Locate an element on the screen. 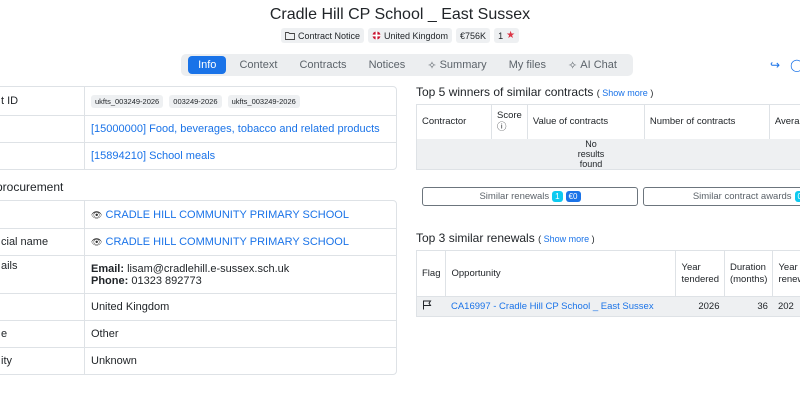 The width and height of the screenshot is (800, 400). rating-badge: 1 ★ is located at coordinates (507, 35).